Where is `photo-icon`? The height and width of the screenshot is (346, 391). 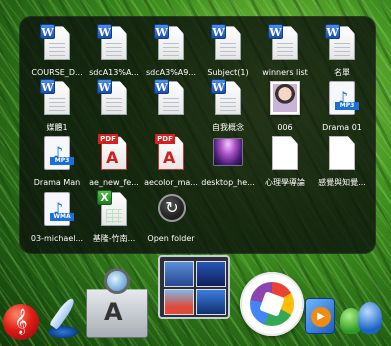 photo-icon is located at coordinates (285, 99).